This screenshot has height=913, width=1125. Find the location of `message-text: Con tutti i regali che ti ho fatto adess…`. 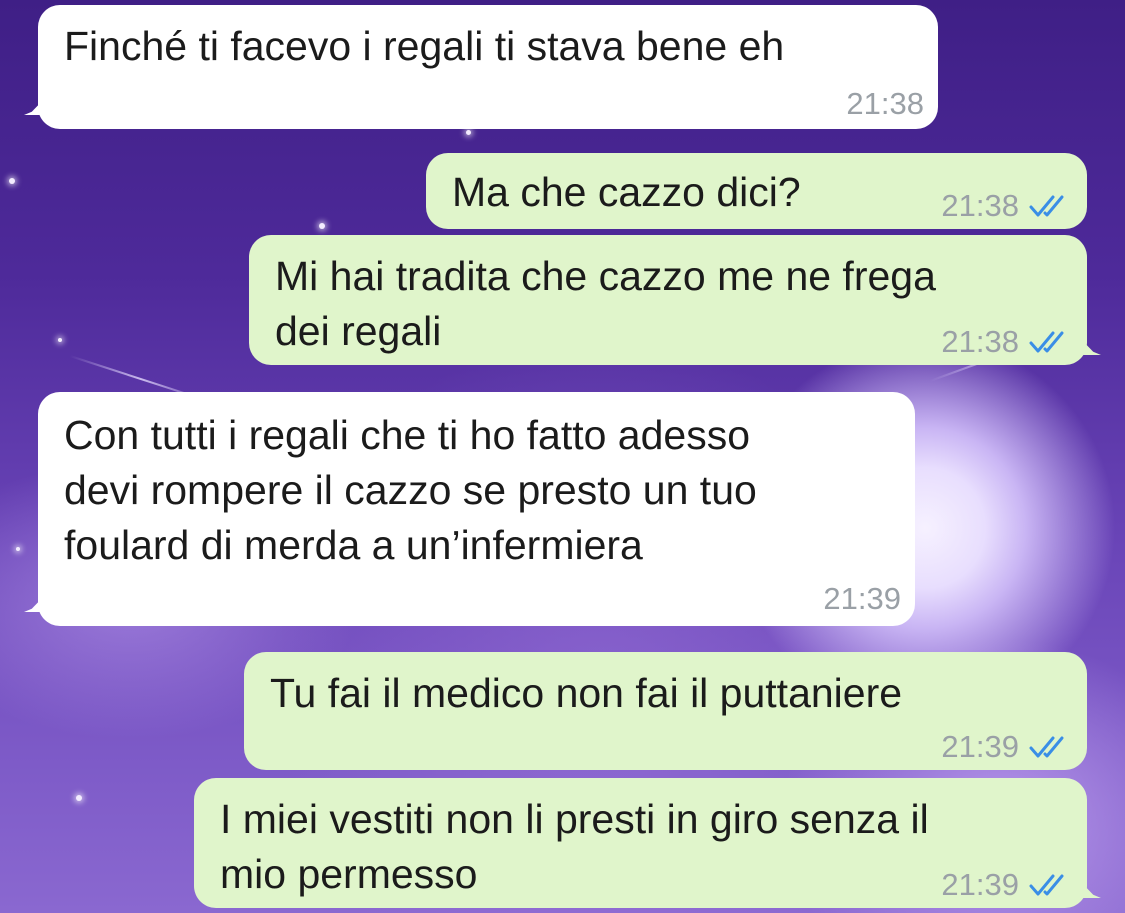

message-text: Con tutti i regali che ti ho fatto adess… is located at coordinates (410, 490).